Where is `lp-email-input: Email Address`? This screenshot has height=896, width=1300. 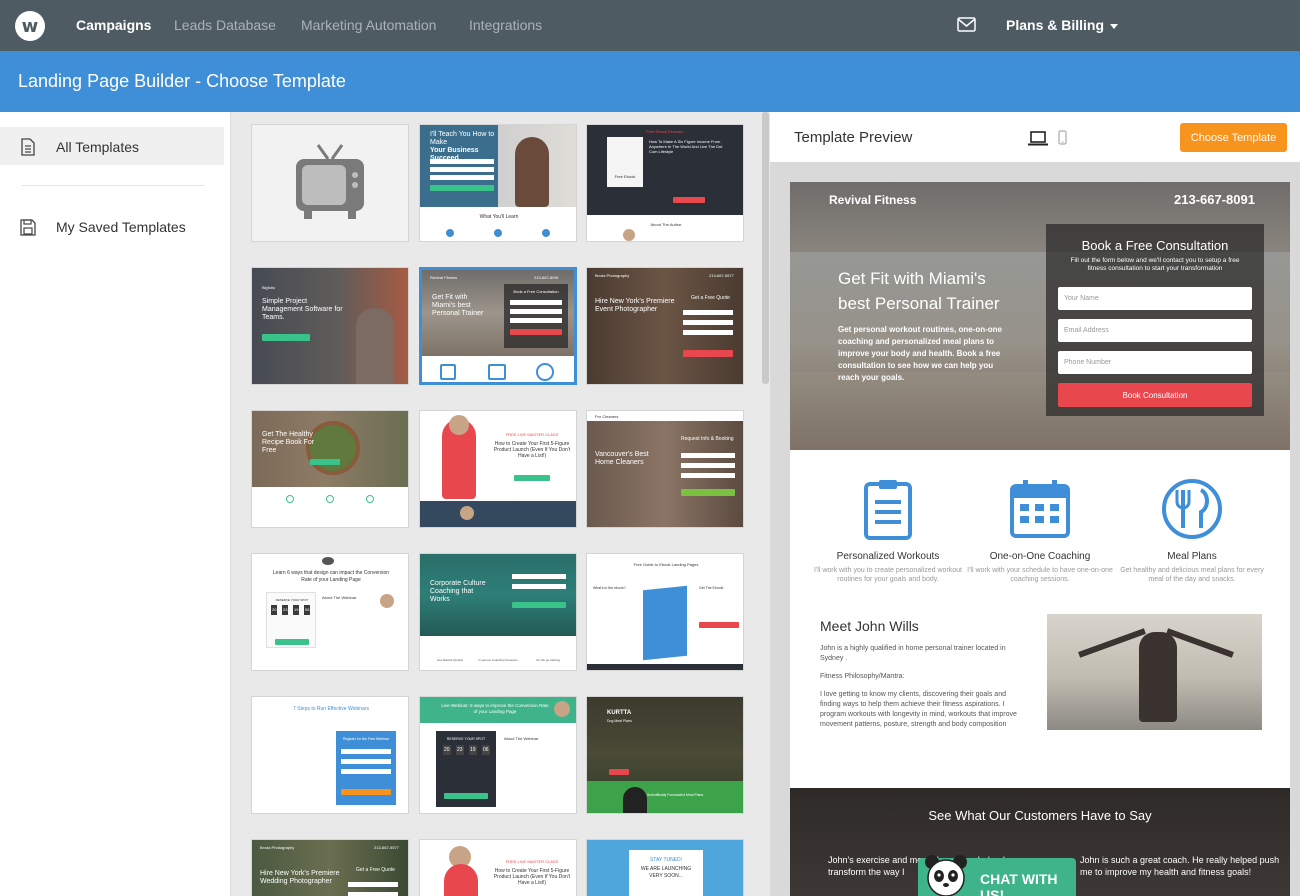
lp-email-input: Email Address is located at coordinates (1155, 330).